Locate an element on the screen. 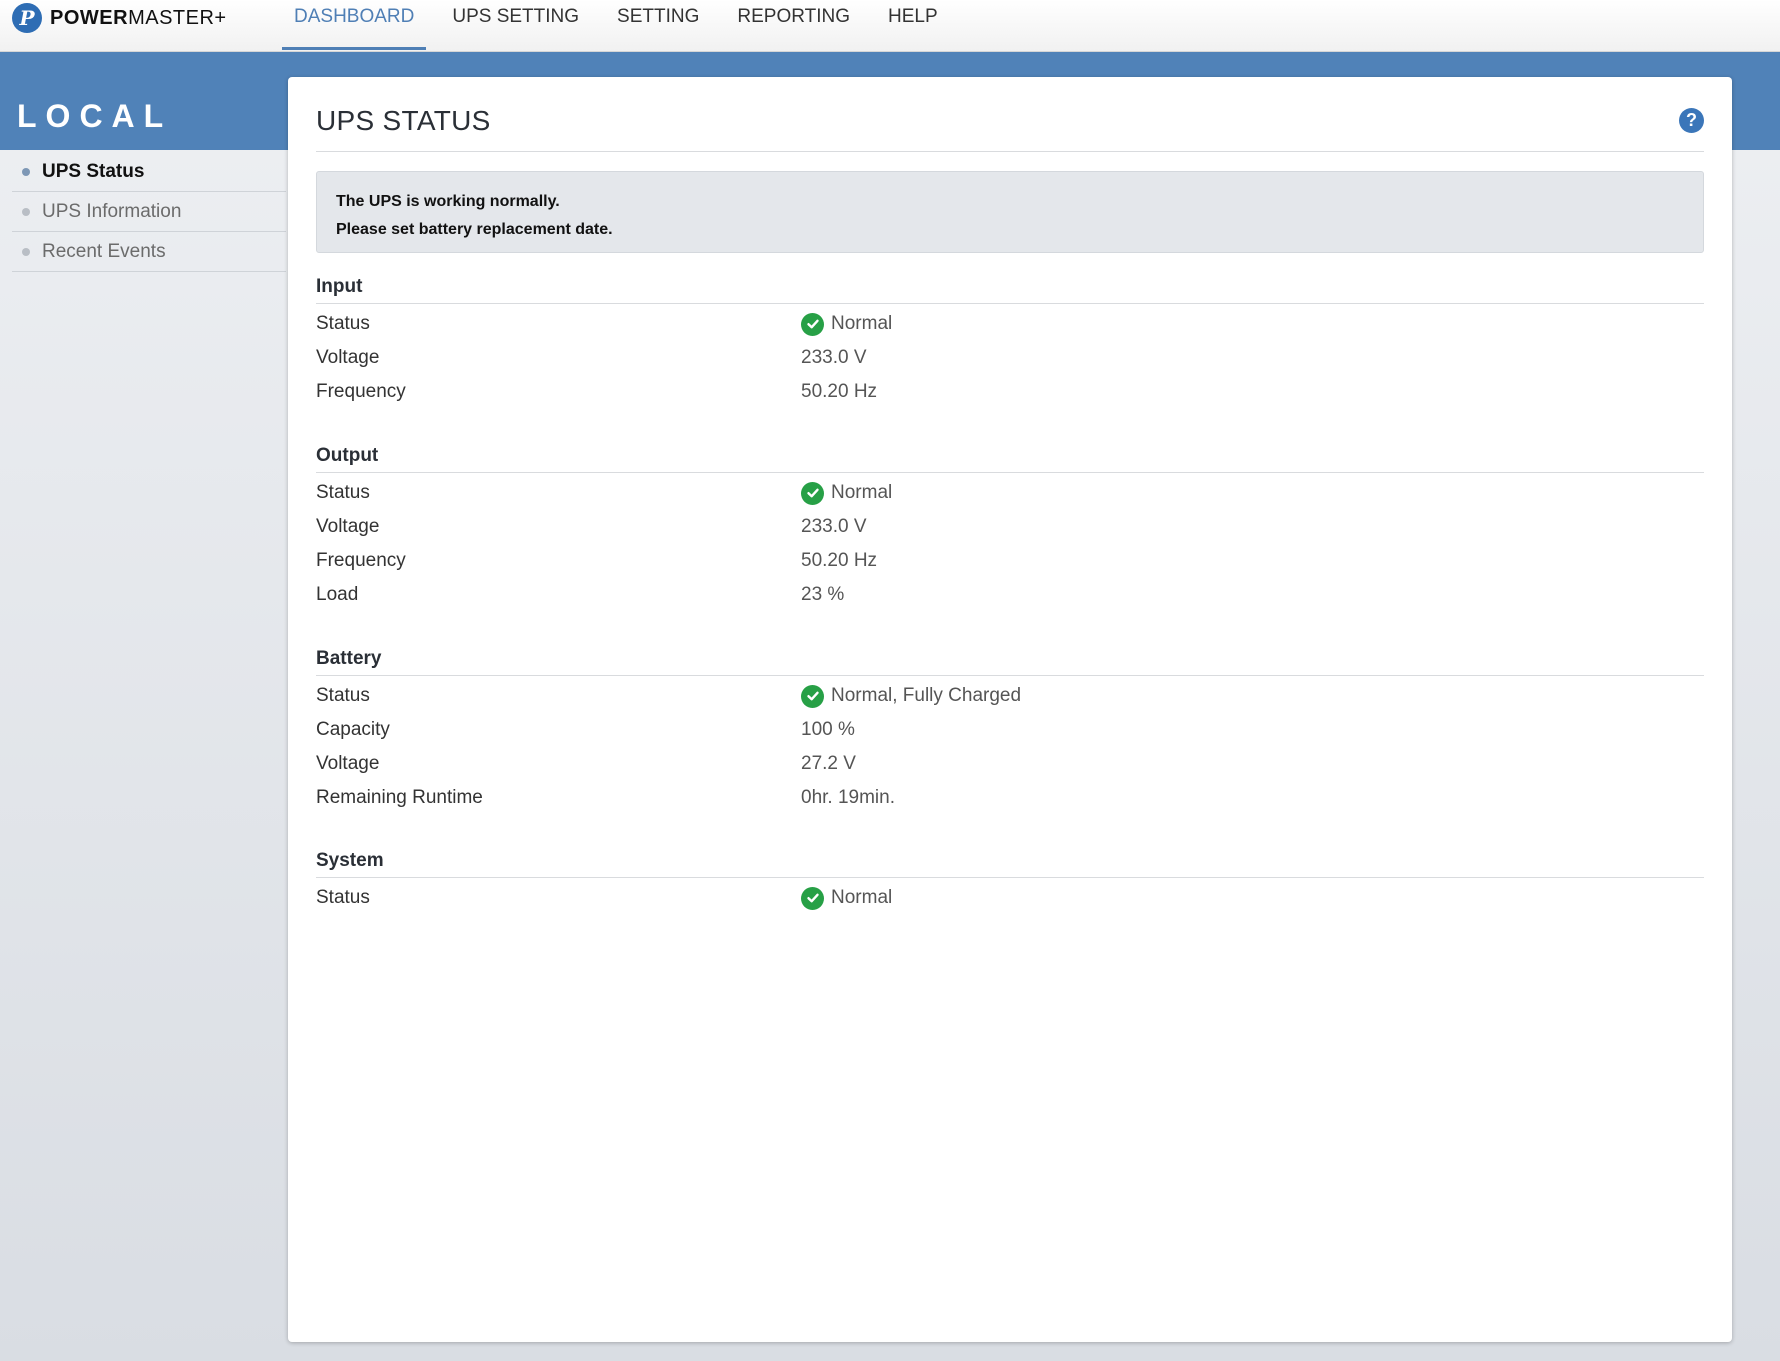 This screenshot has height=1361, width=1780. nav-ups-setting: UPS SETTING is located at coordinates (515, 25).